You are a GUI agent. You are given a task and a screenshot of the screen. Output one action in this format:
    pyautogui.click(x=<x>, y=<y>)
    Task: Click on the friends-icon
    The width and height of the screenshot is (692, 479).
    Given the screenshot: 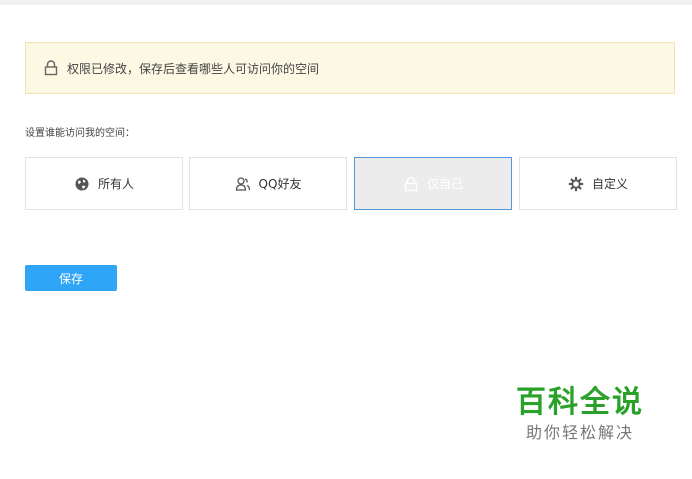 What is the action you would take?
    pyautogui.click(x=243, y=184)
    